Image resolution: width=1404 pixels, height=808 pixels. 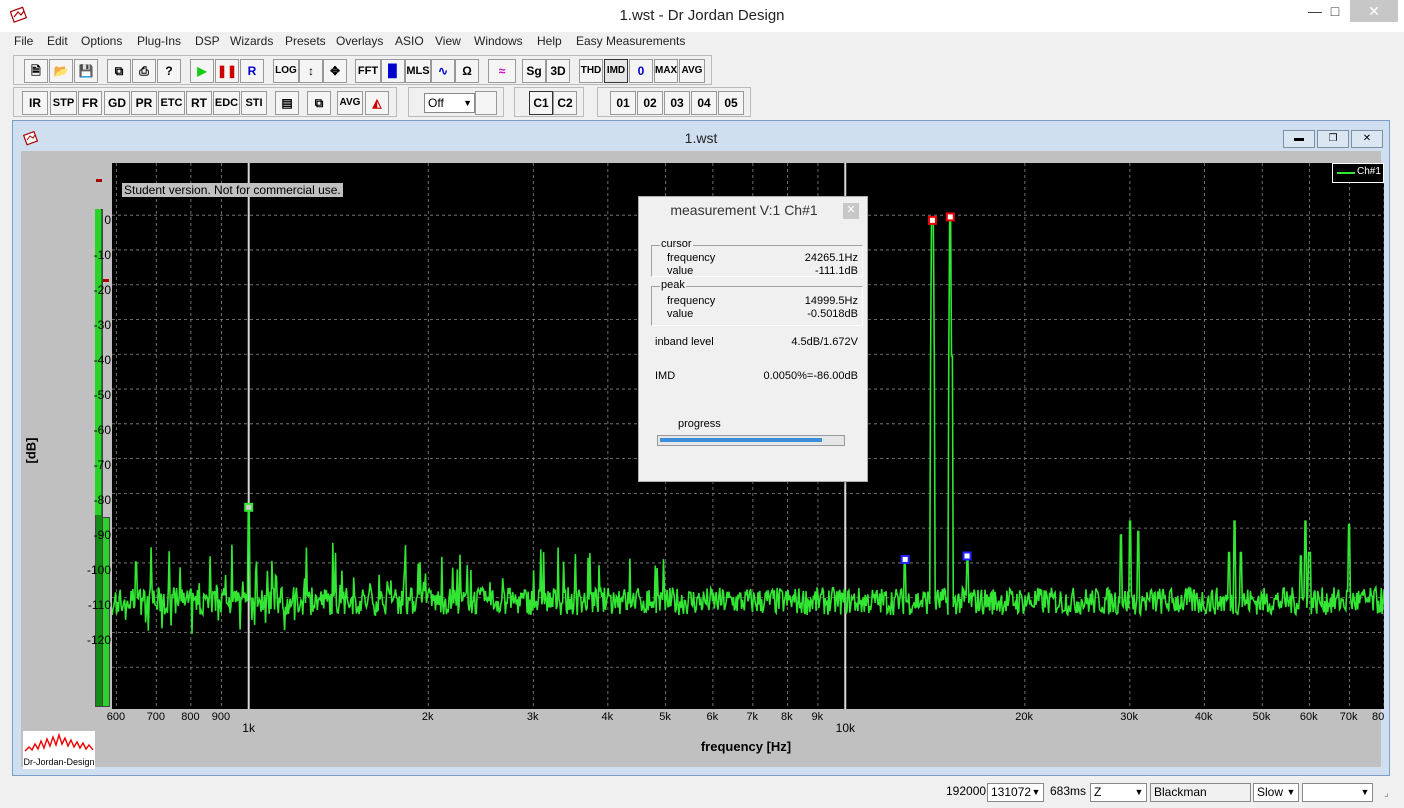 What do you see at coordinates (851, 211) in the screenshot?
I see `dialog-close-icon: ✕` at bounding box center [851, 211].